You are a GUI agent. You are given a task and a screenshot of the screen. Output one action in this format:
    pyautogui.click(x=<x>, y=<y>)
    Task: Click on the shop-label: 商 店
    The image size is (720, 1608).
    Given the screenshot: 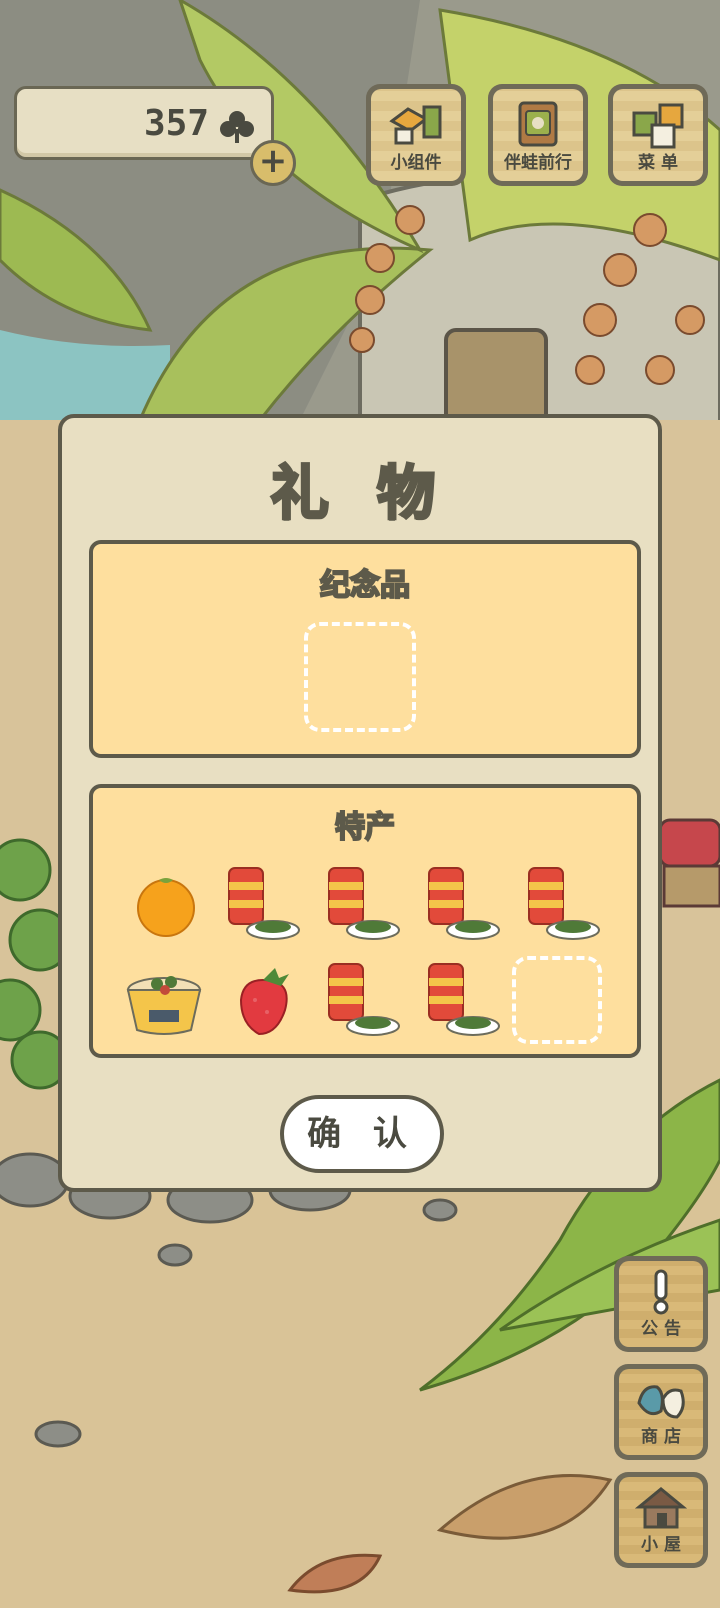 What is the action you would take?
    pyautogui.click(x=661, y=1437)
    